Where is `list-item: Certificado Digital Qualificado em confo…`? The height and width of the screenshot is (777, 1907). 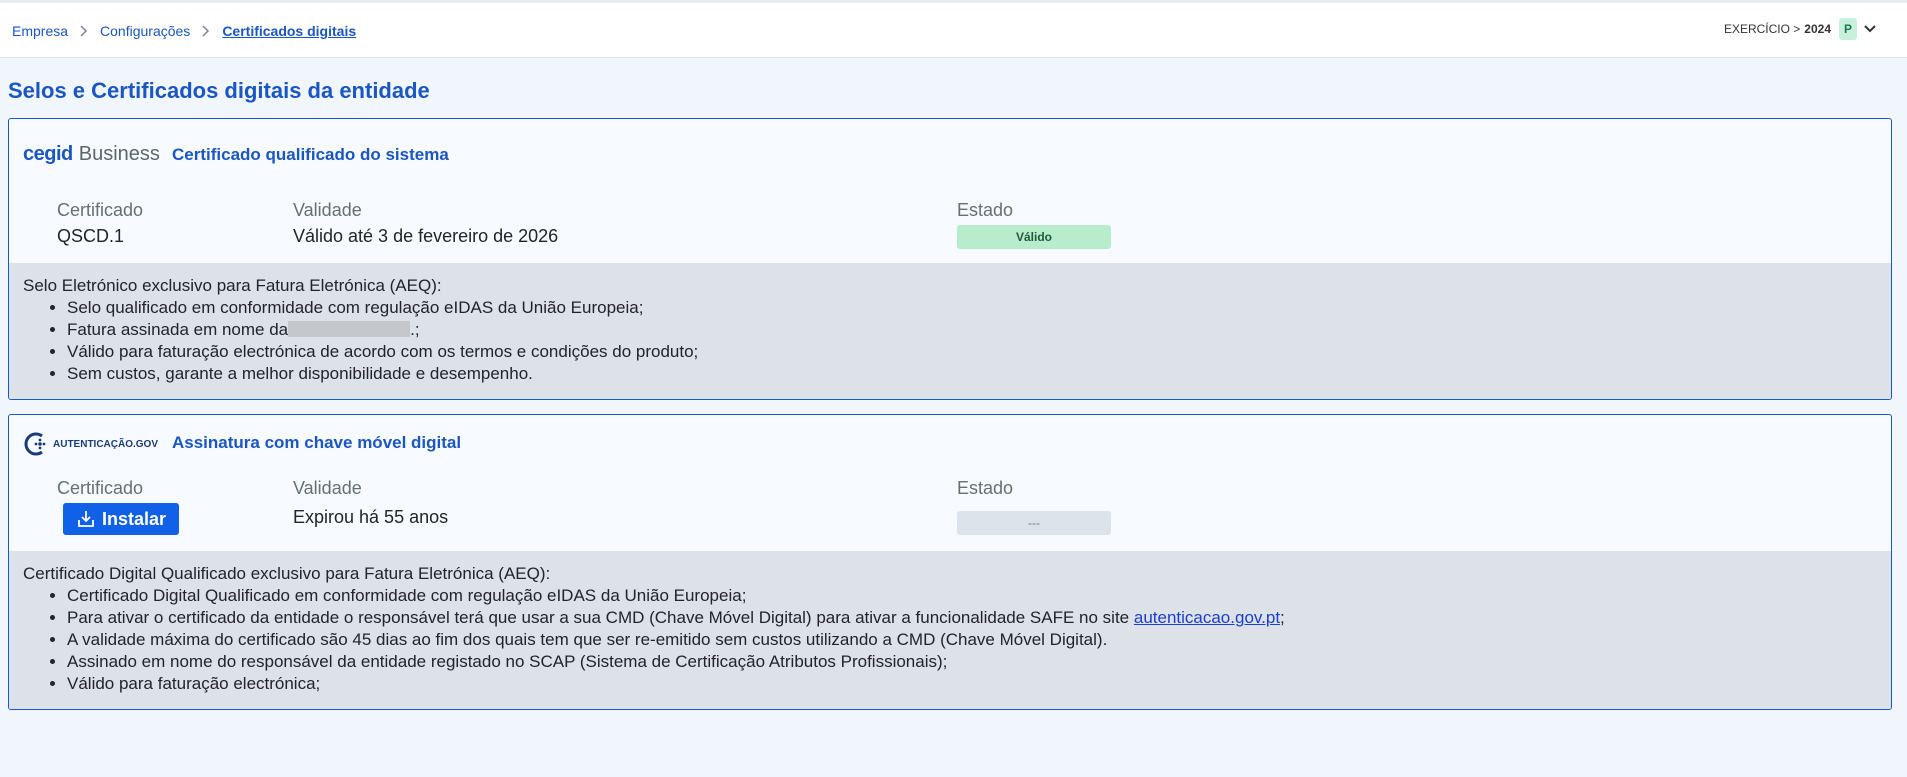
list-item: Certificado Digital Qualificado em confo… is located at coordinates (972, 596).